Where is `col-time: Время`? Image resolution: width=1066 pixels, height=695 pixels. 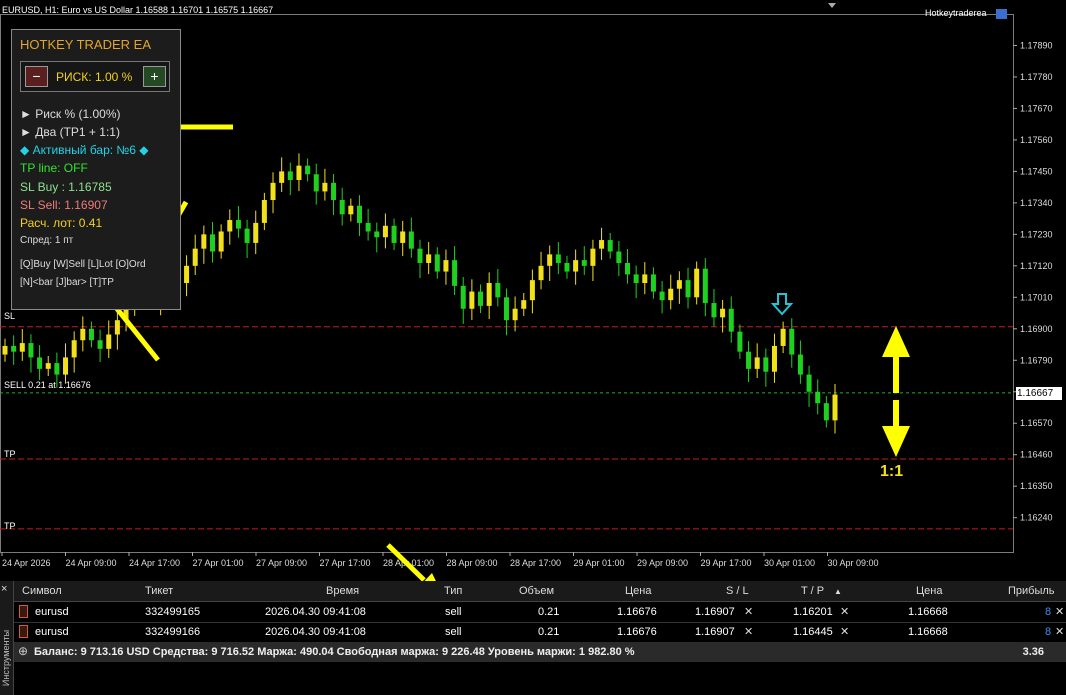
col-time: Время is located at coordinates (342, 591).